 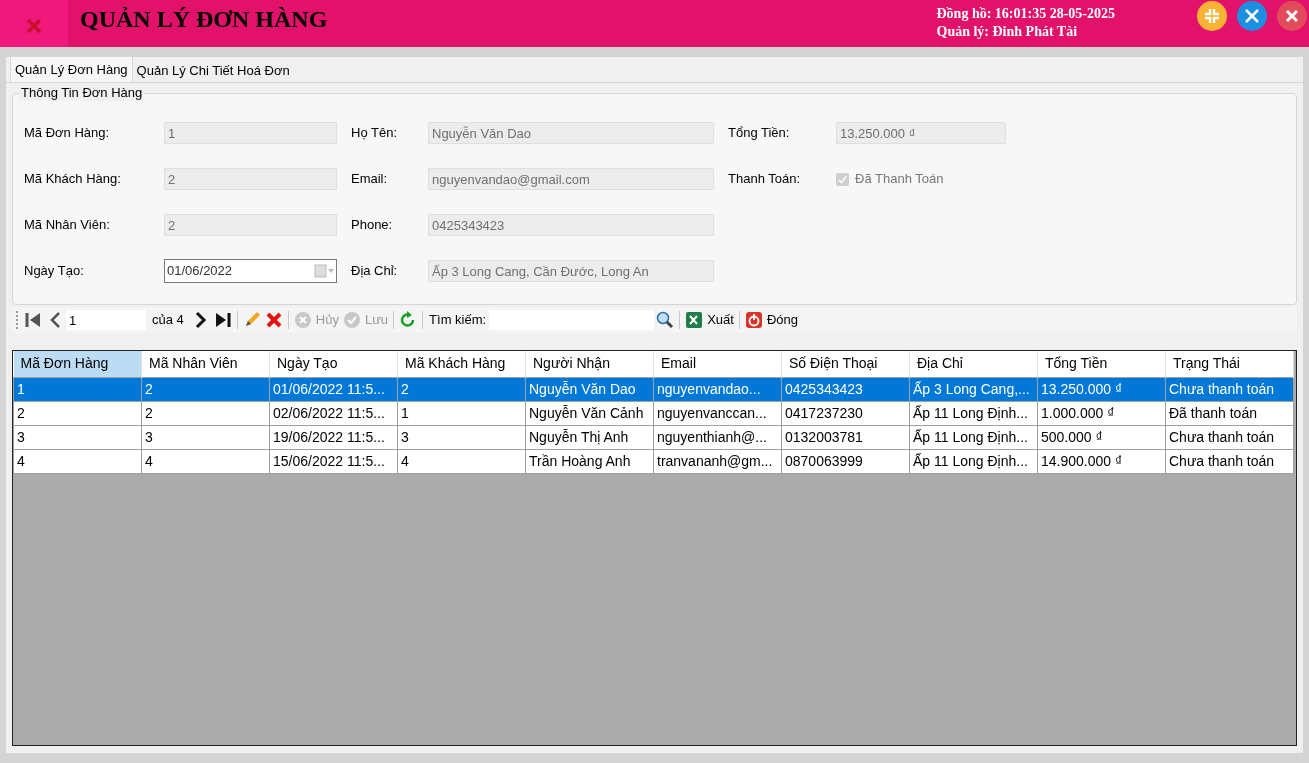 What do you see at coordinates (1229, 413) in the screenshot?
I see `table-cell: Đã thanh toán` at bounding box center [1229, 413].